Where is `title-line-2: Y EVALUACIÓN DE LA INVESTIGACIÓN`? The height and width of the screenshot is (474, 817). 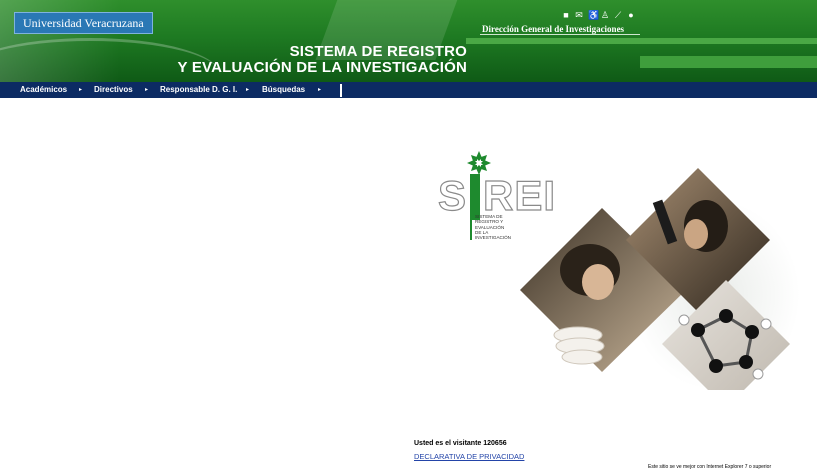 title-line-2: Y EVALUACIÓN DE LA INVESTIGACIÓN is located at coordinates (322, 67).